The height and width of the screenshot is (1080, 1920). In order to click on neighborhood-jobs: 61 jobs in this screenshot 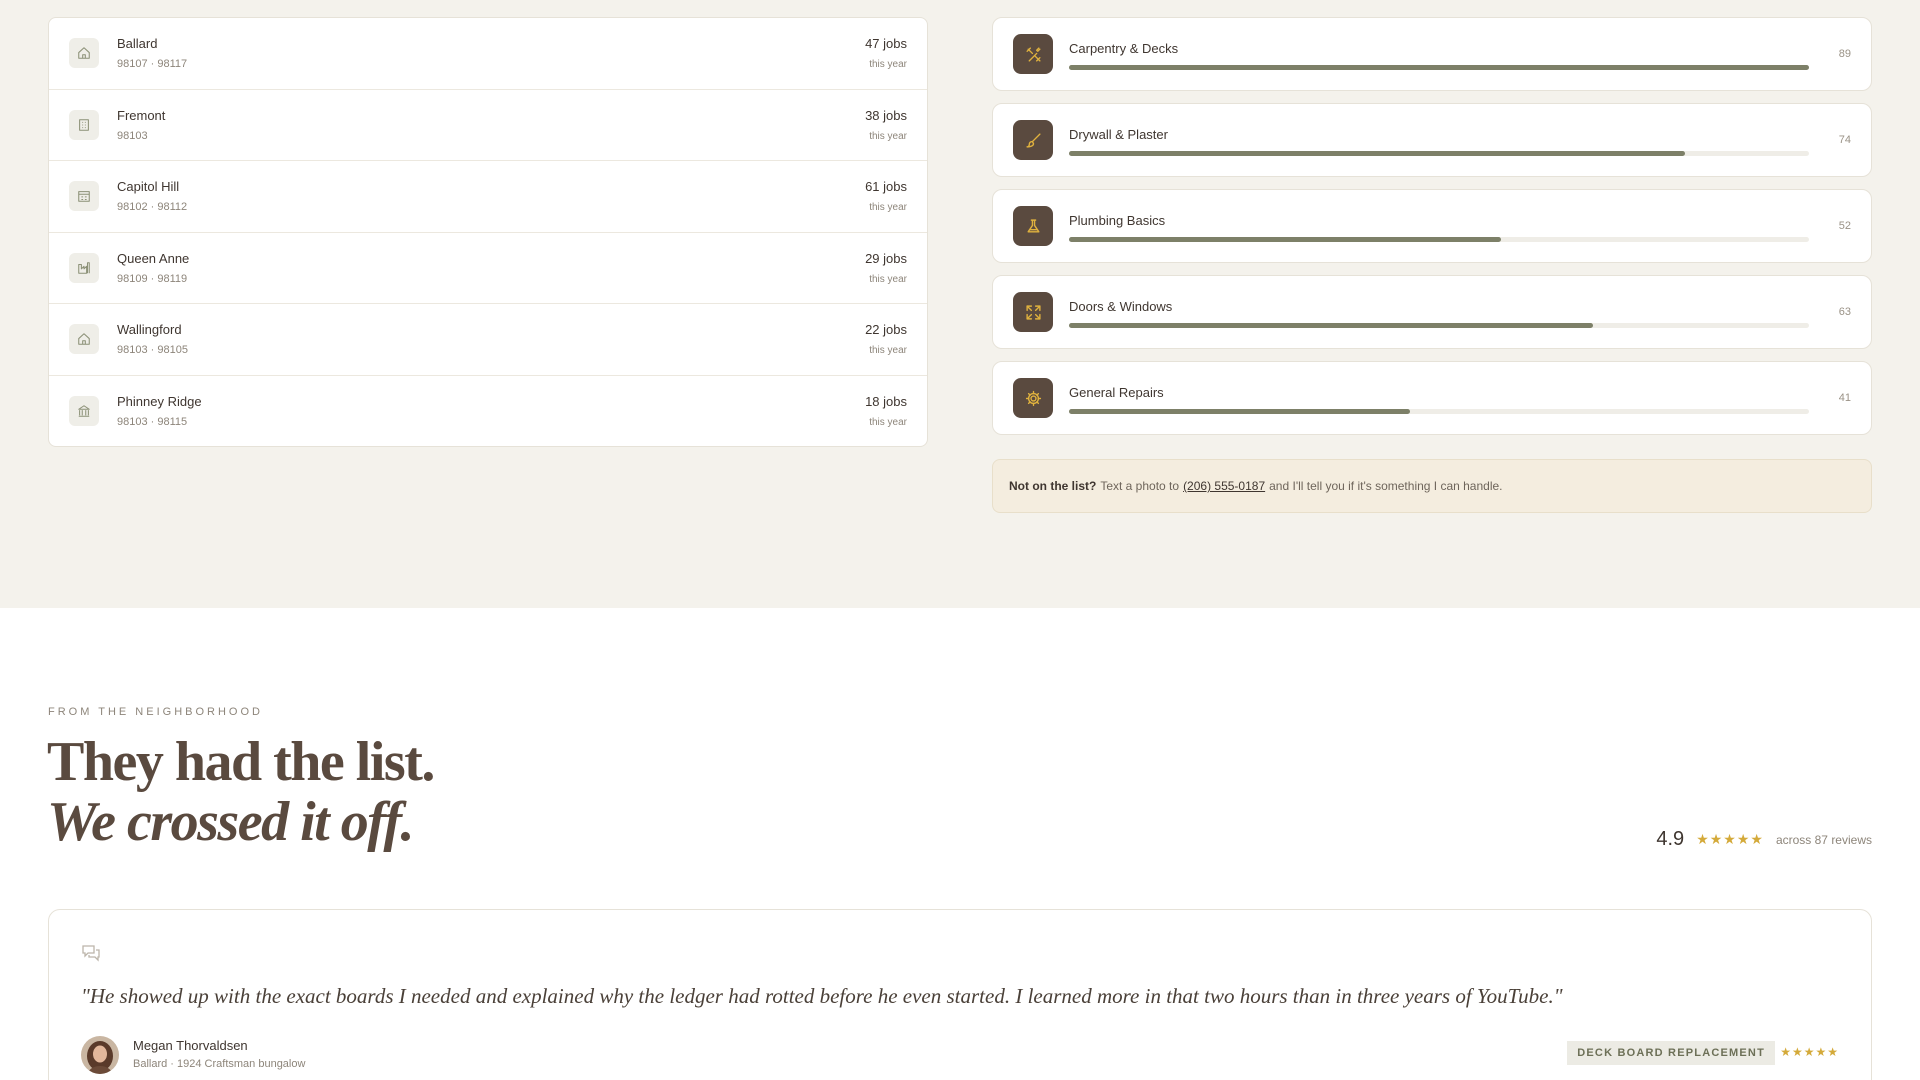, I will do `click(886, 187)`.